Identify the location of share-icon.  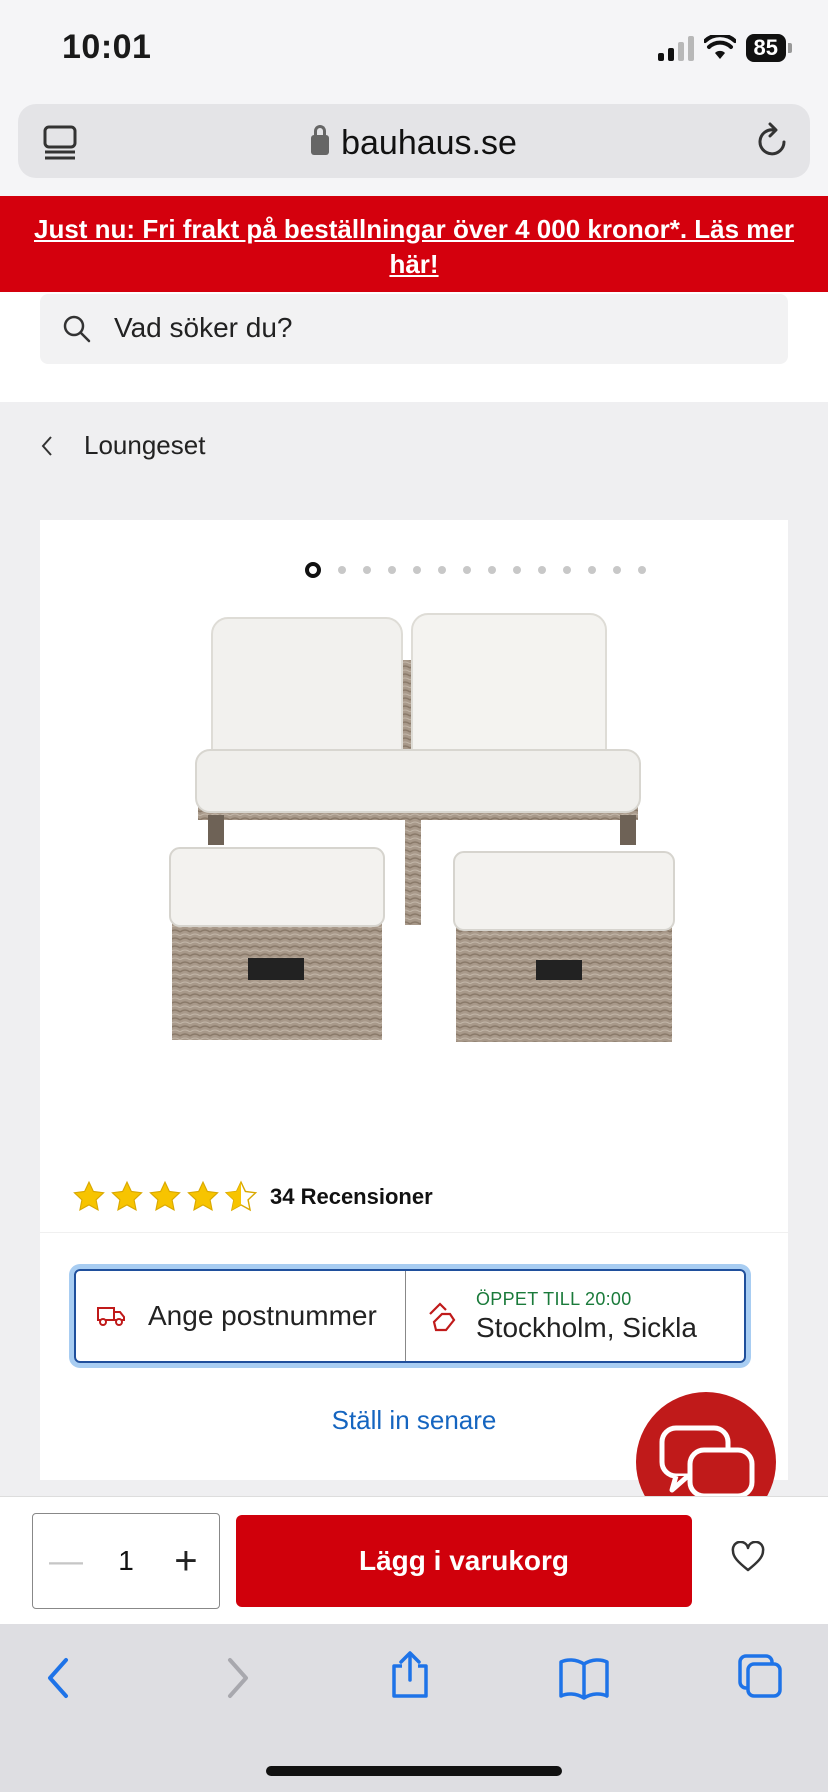
(410, 1675).